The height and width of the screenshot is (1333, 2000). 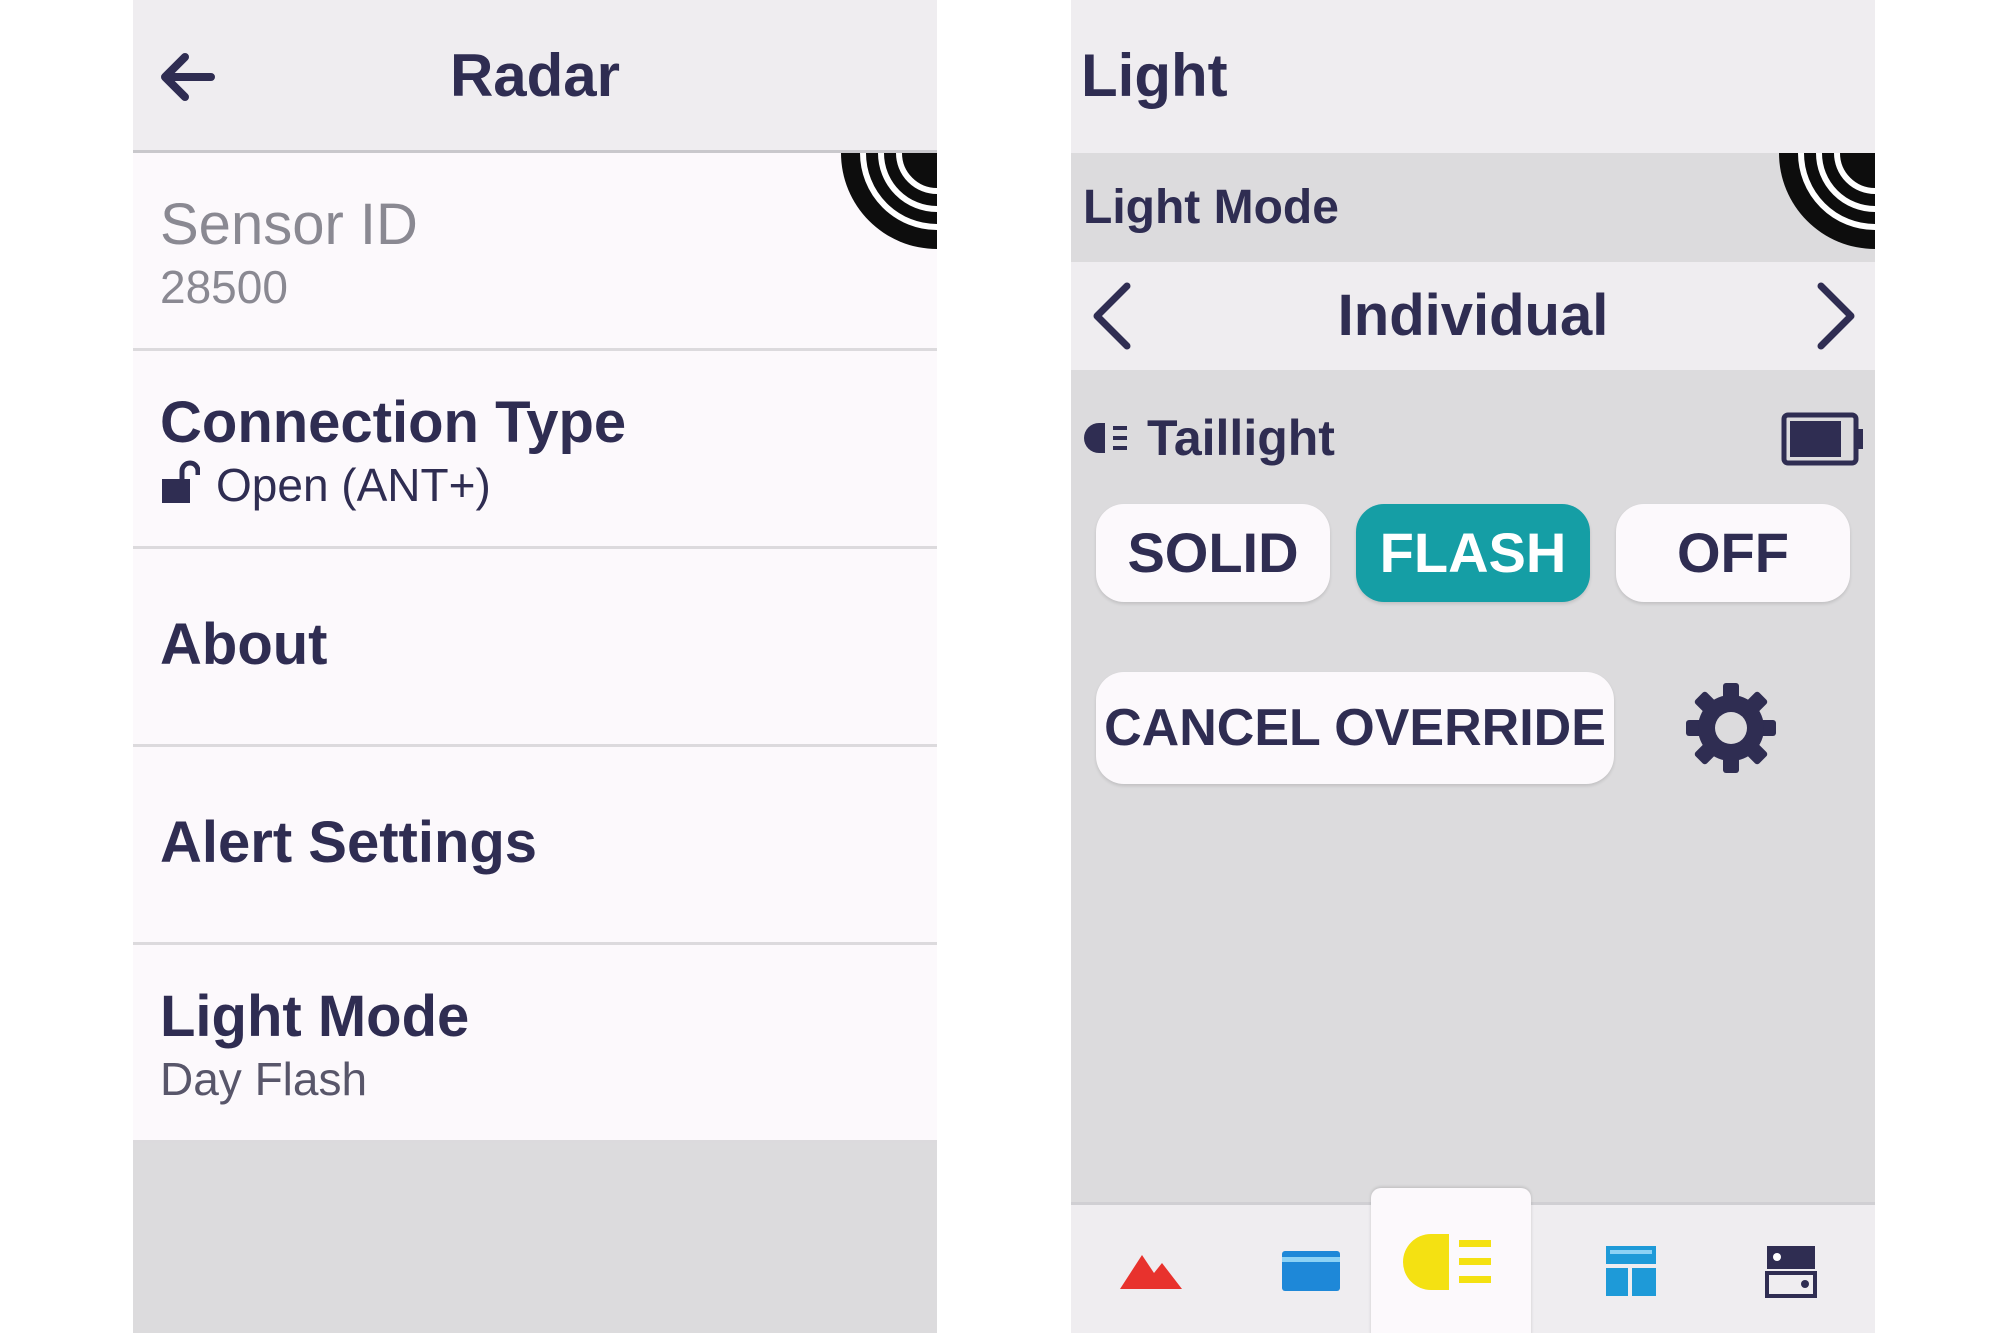 I want to click on taillight-icon, so click(x=1105, y=438).